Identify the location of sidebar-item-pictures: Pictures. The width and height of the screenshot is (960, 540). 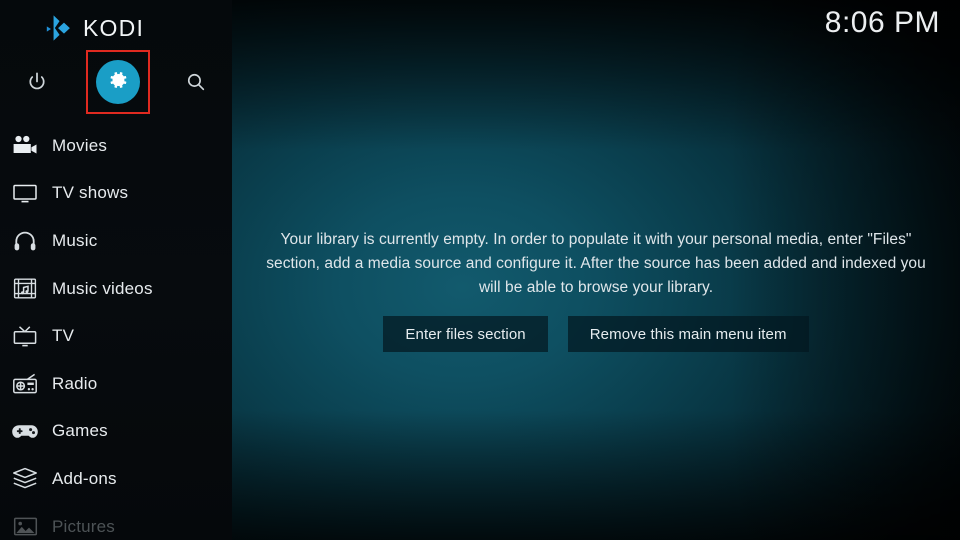
(116, 521).